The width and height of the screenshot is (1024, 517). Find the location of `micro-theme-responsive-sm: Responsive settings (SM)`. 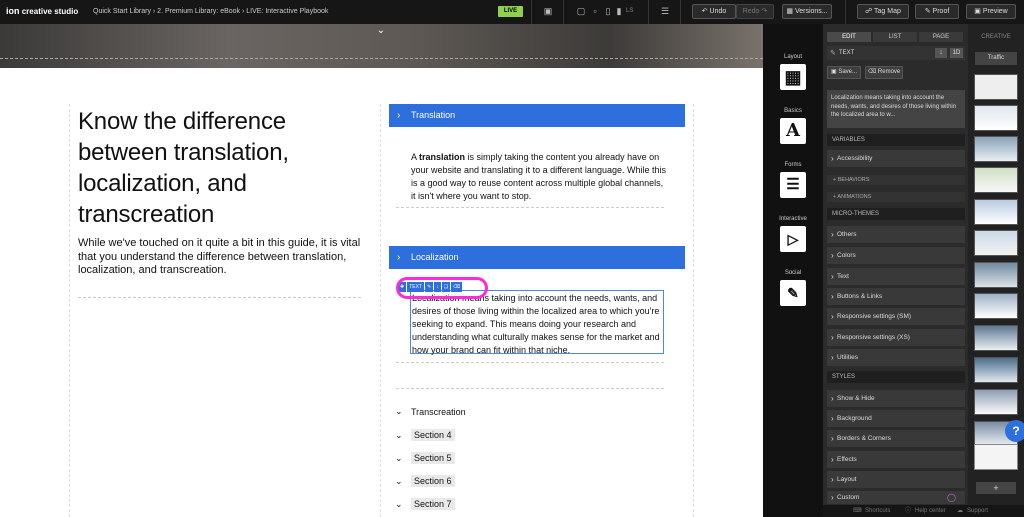

micro-theme-responsive-sm: Responsive settings (SM) is located at coordinates (896, 317).